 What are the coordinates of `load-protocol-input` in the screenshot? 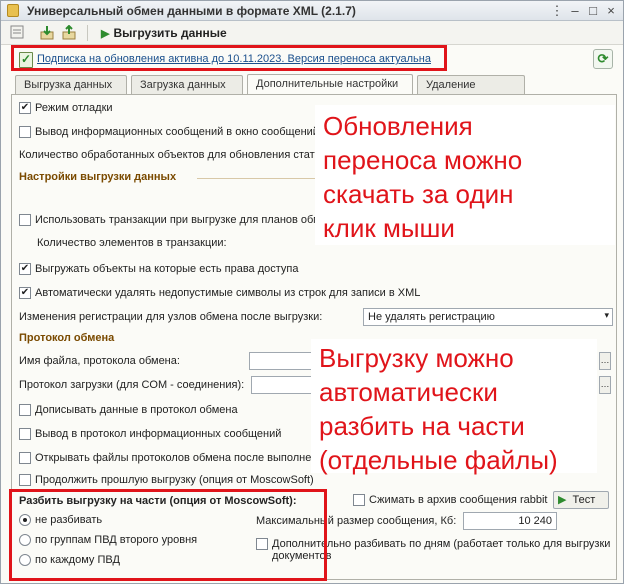 It's located at (285, 385).